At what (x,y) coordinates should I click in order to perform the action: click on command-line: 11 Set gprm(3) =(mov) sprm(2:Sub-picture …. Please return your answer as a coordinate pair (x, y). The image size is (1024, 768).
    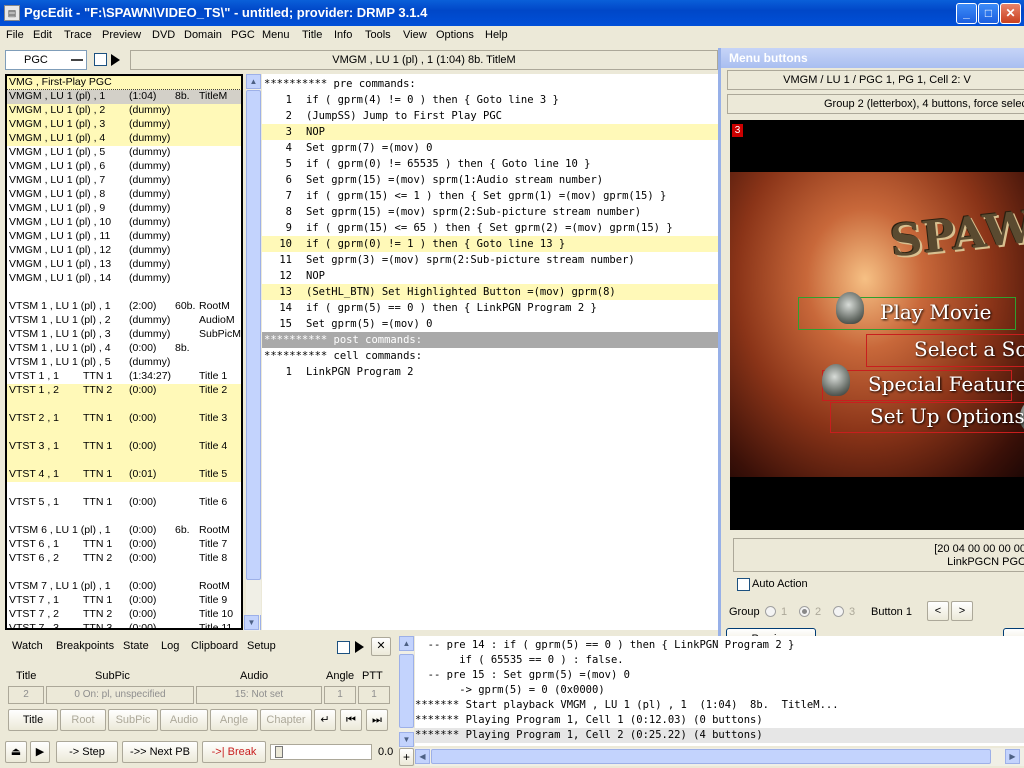
    Looking at the image, I should click on (490, 260).